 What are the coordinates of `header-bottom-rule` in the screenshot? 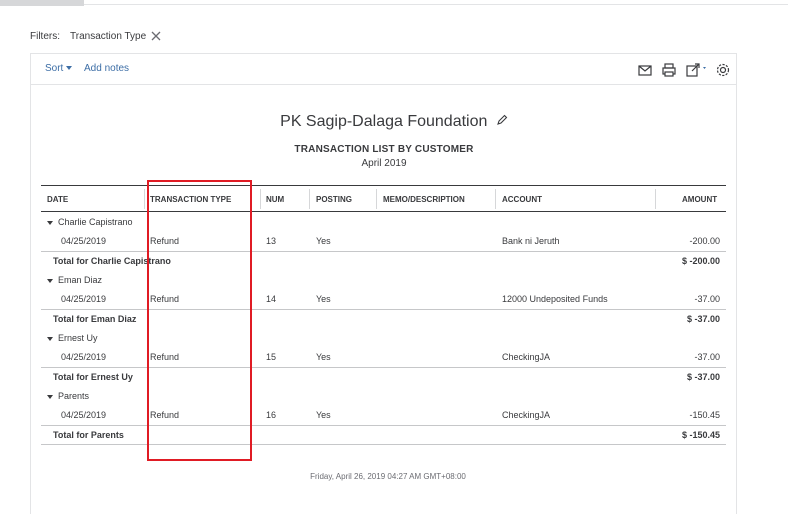 It's located at (383, 211).